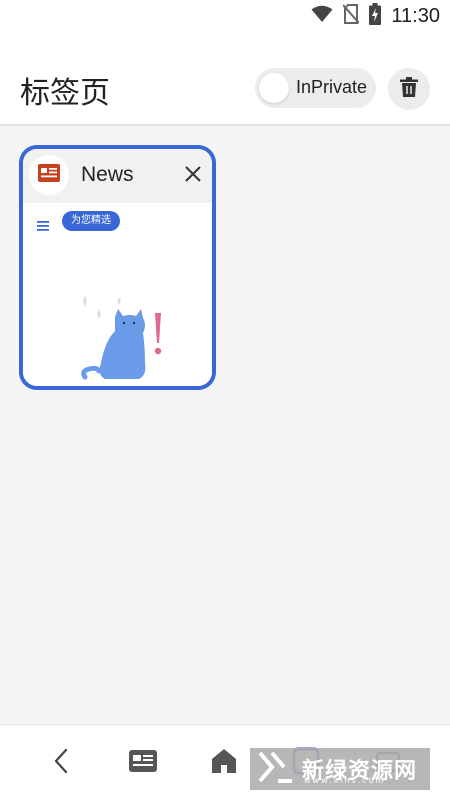  Describe the element at coordinates (225, 125) in the screenshot. I see `header-divider` at that location.